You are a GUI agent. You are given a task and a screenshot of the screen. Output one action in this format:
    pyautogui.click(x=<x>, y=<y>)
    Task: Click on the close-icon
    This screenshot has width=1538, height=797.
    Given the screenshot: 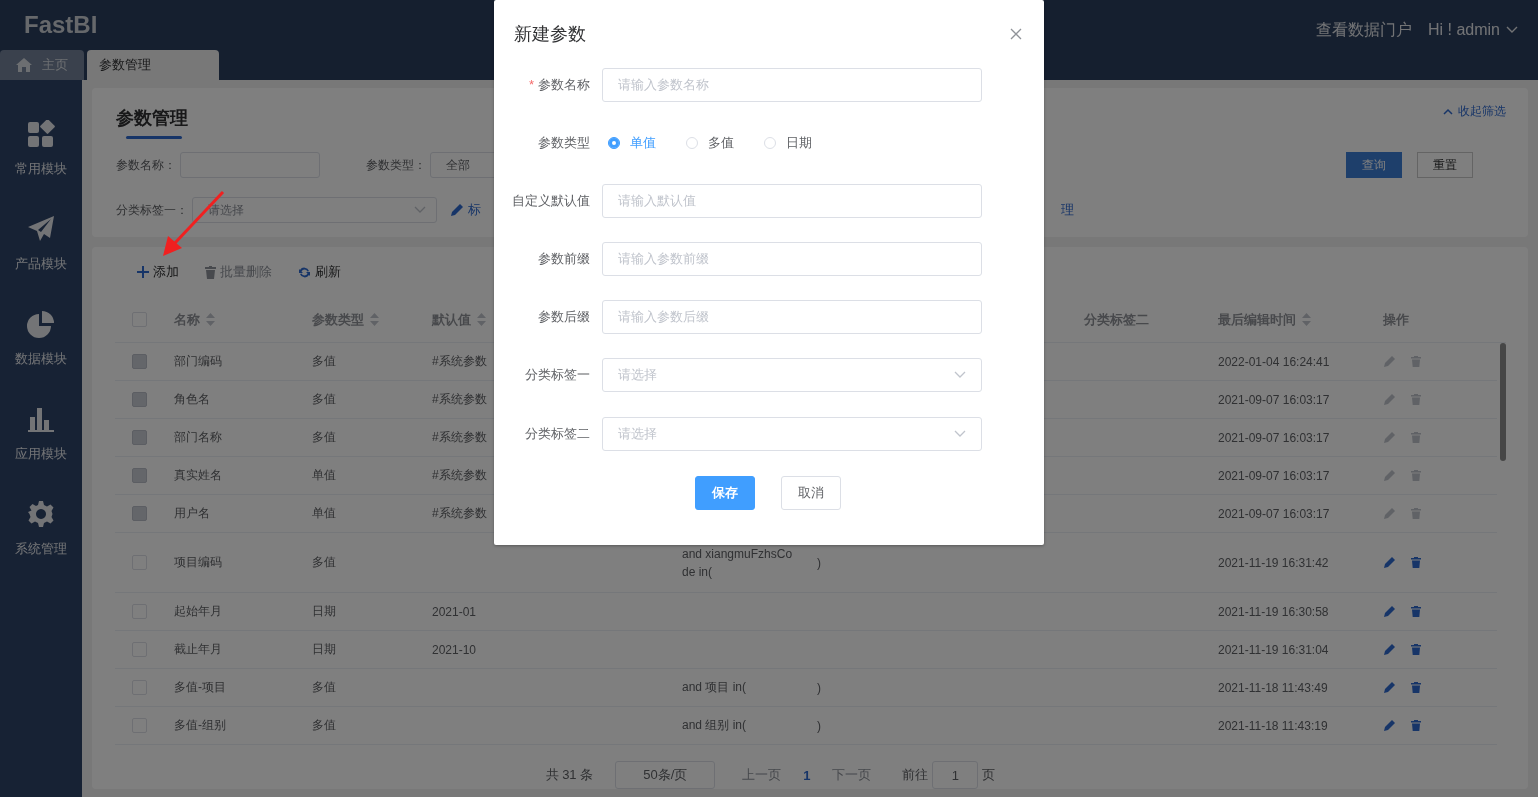 What is the action you would take?
    pyautogui.click(x=1016, y=34)
    